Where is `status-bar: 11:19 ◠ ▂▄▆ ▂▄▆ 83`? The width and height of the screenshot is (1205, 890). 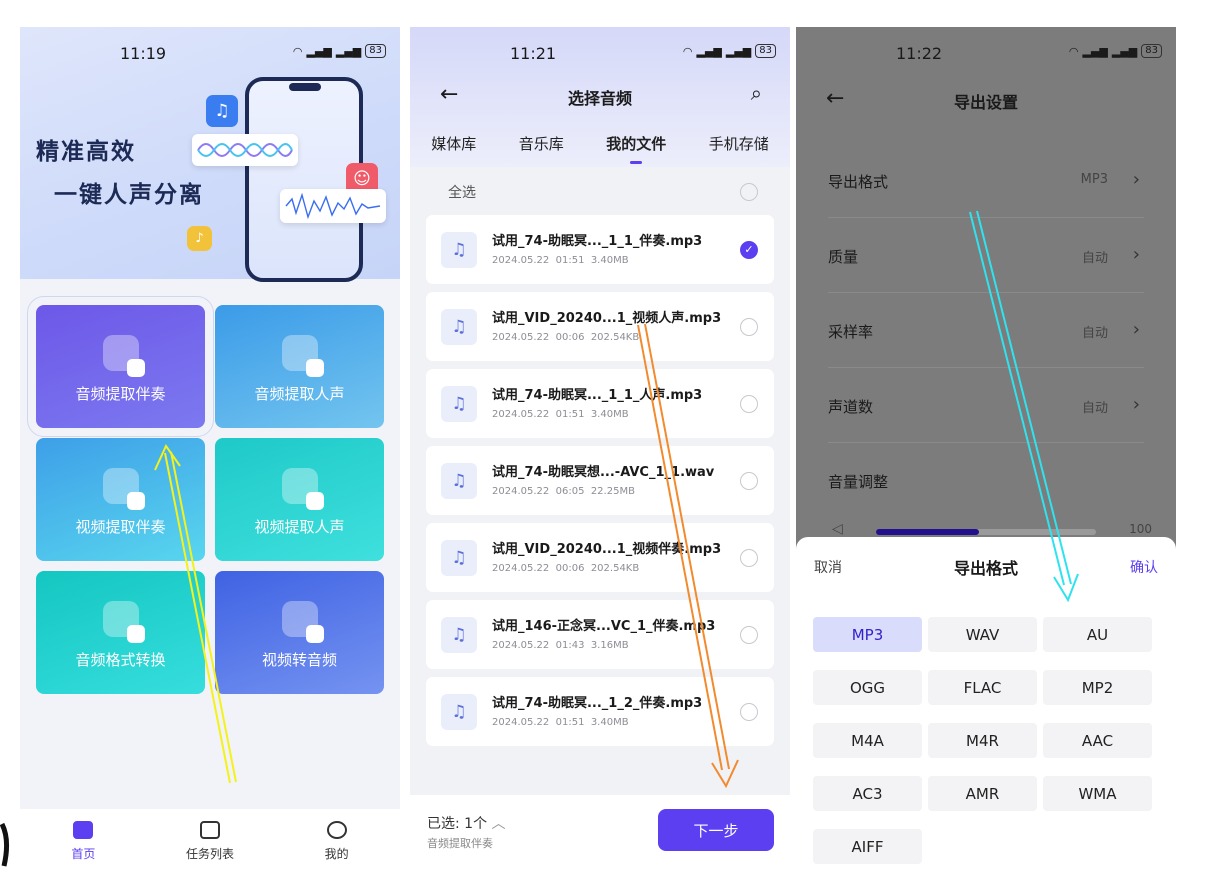 status-bar: 11:19 ◠ ▂▄▆ ▂▄▆ 83 is located at coordinates (210, 53).